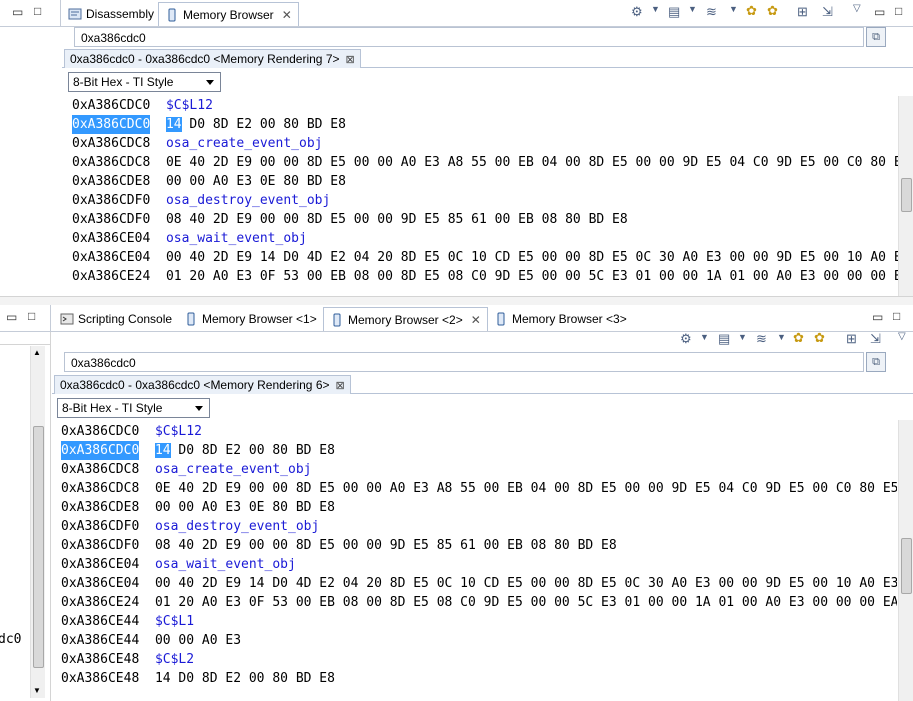 The image size is (913, 701). I want to click on memory-row: 0xA386CDE8 00 00 A0 E3 0E 80 BD E8, so click(198, 507).